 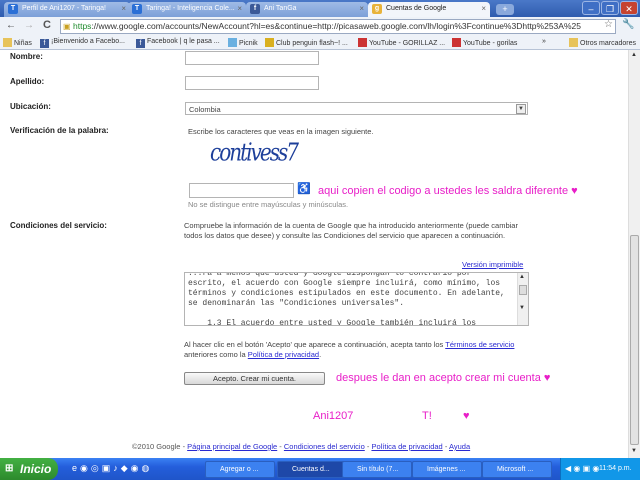 What do you see at coordinates (505, 9) in the screenshot?
I see `new-tab-button: +` at bounding box center [505, 9].